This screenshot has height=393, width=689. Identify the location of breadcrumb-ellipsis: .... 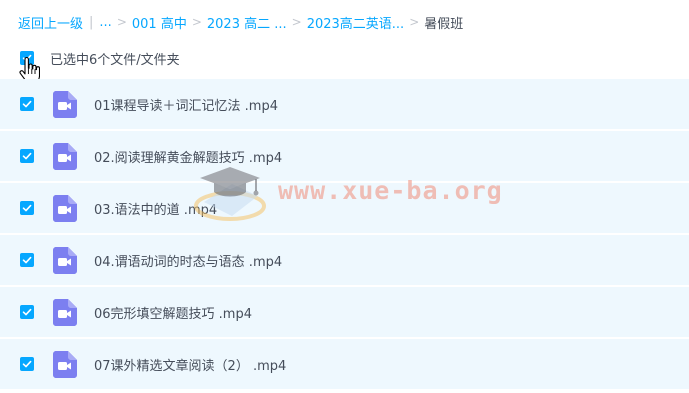
(105, 22).